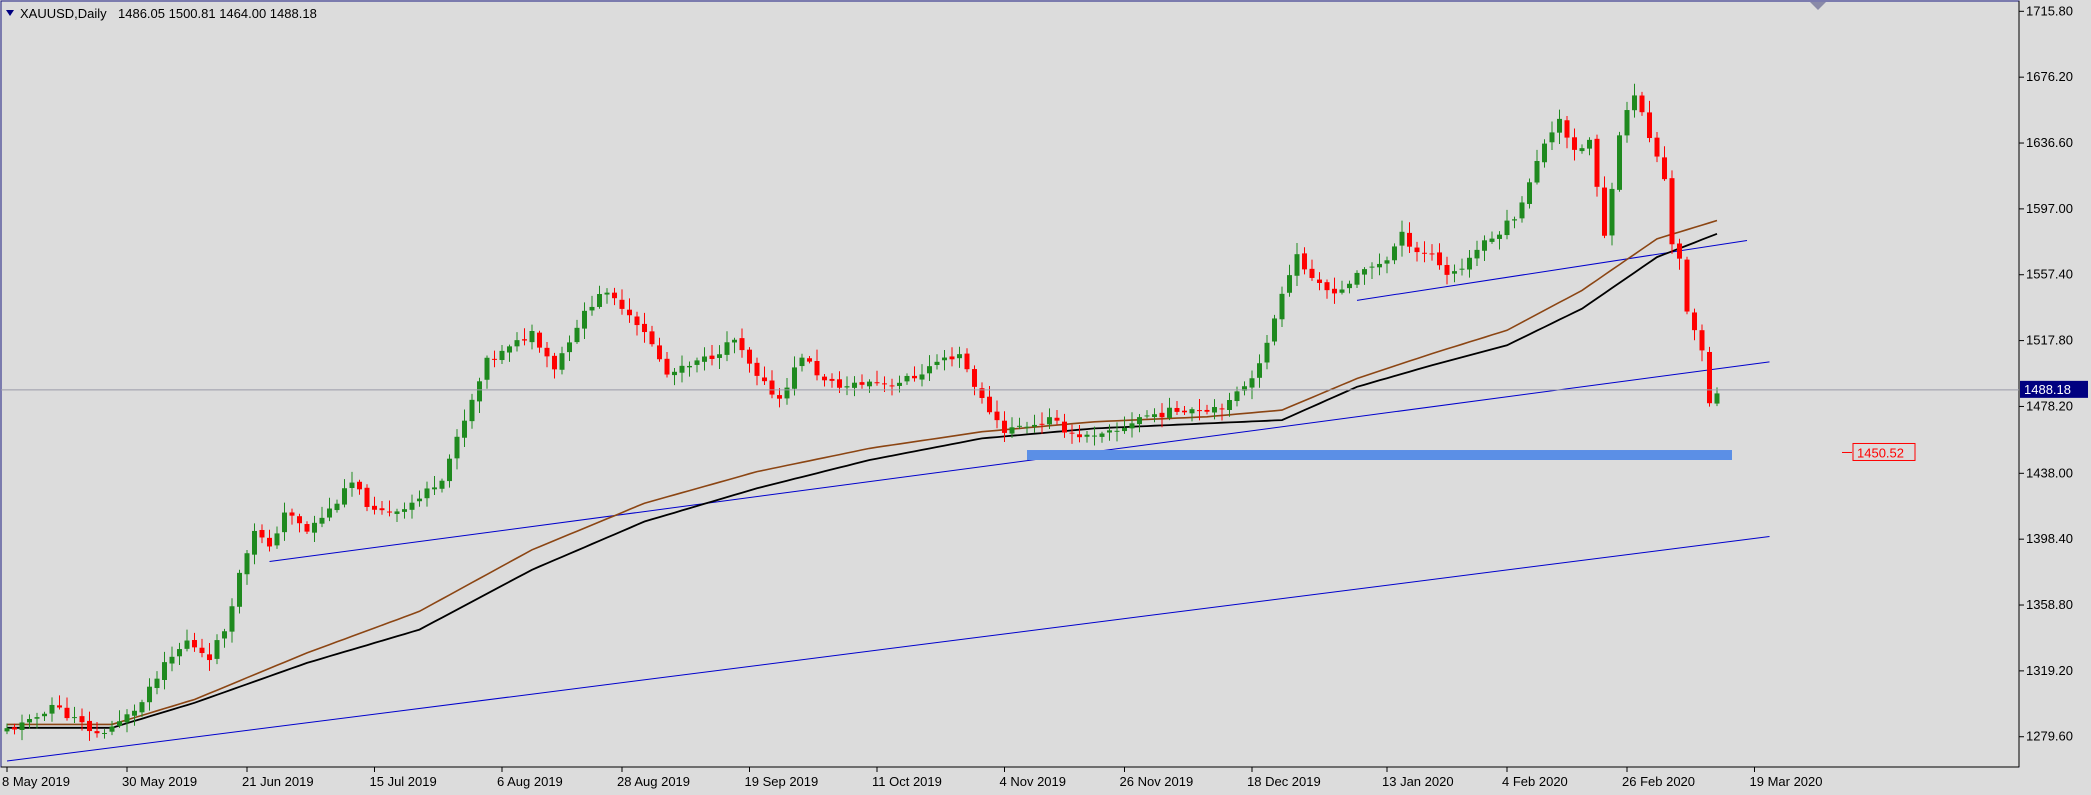 This screenshot has width=2091, height=795. I want to click on time-tick-label: 28 Aug 2019, so click(653, 781).